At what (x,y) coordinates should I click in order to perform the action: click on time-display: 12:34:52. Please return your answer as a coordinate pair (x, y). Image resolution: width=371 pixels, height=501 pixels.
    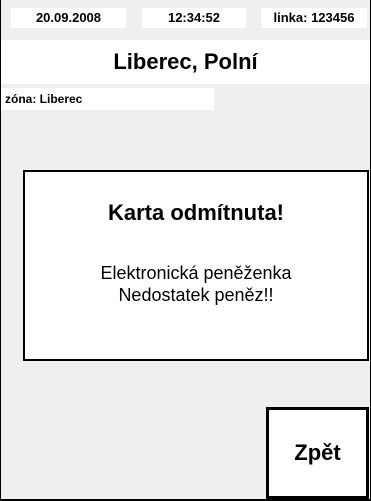
    Looking at the image, I should click on (194, 18).